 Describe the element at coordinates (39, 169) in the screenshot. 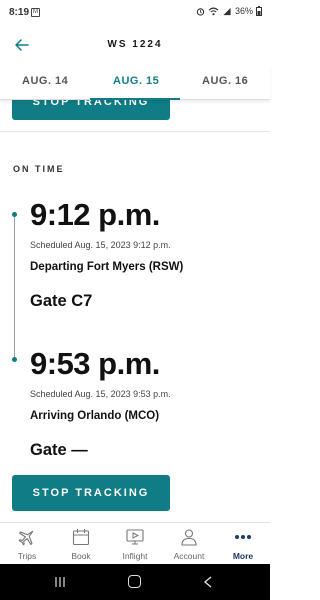

I see `flight-status-label: ON TIME` at that location.